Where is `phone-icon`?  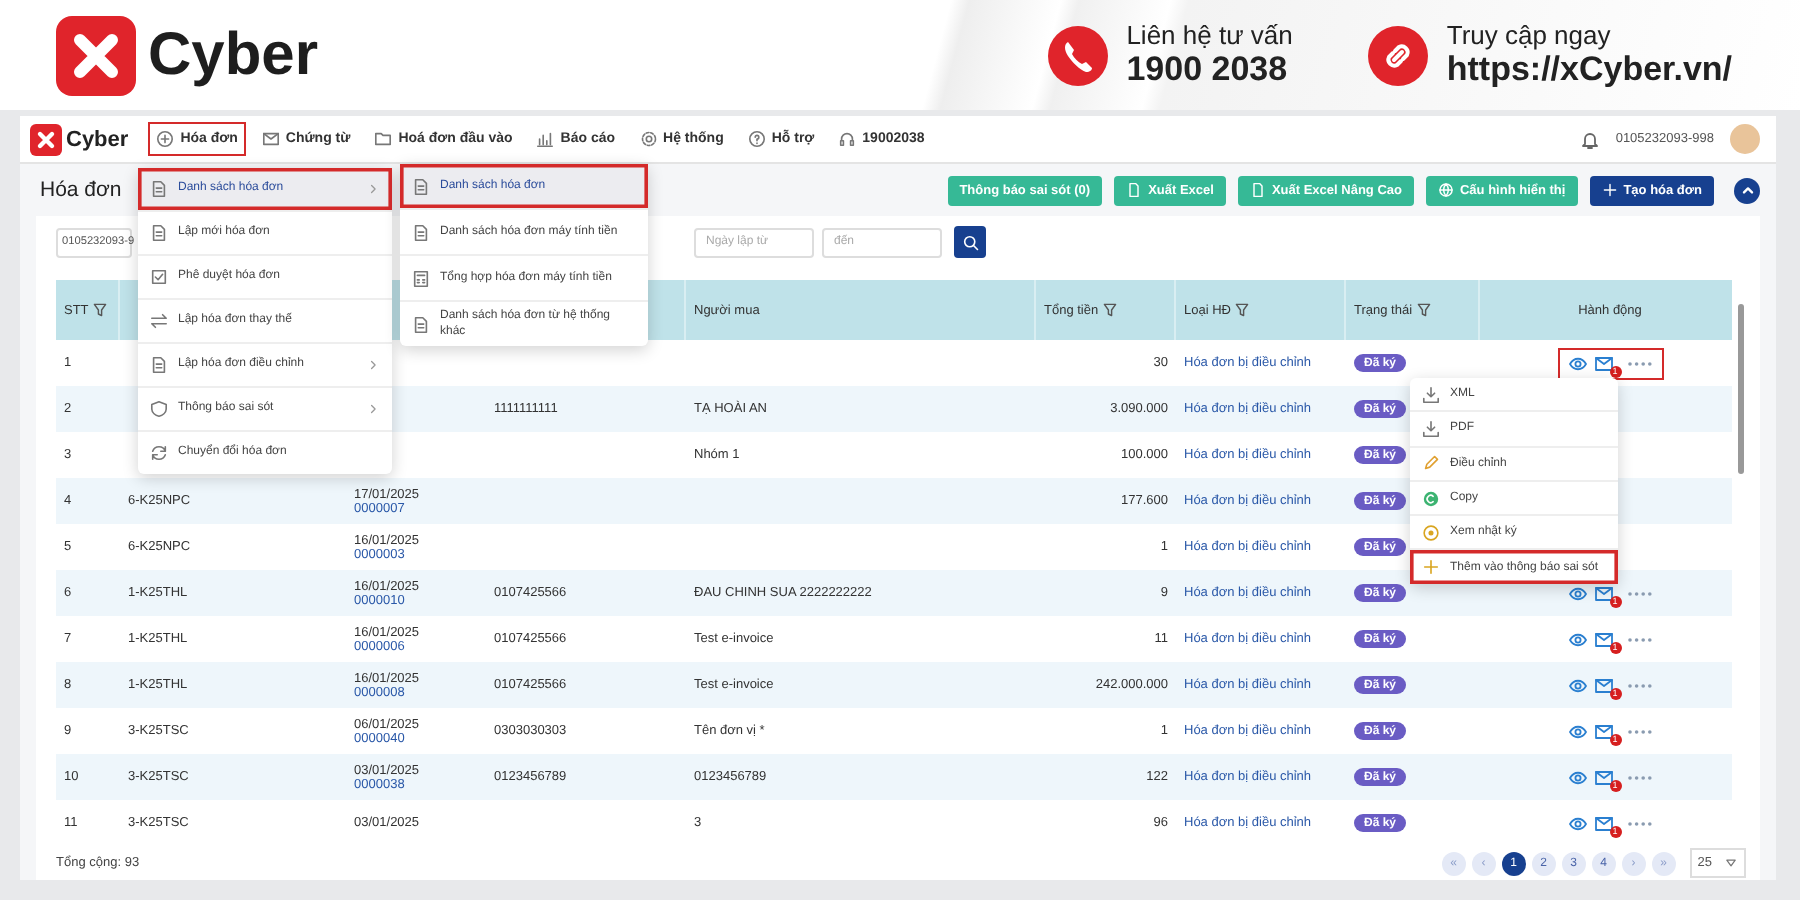
phone-icon is located at coordinates (1078, 55).